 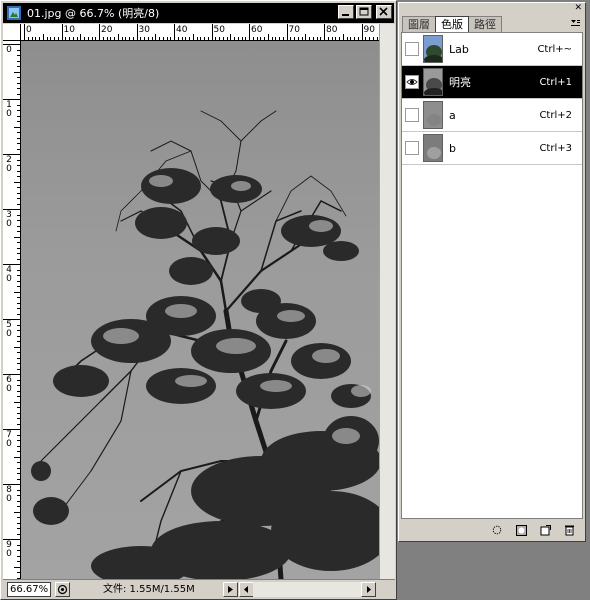 I want to click on channel-shortcut: Ctrl+~, so click(x=554, y=49).